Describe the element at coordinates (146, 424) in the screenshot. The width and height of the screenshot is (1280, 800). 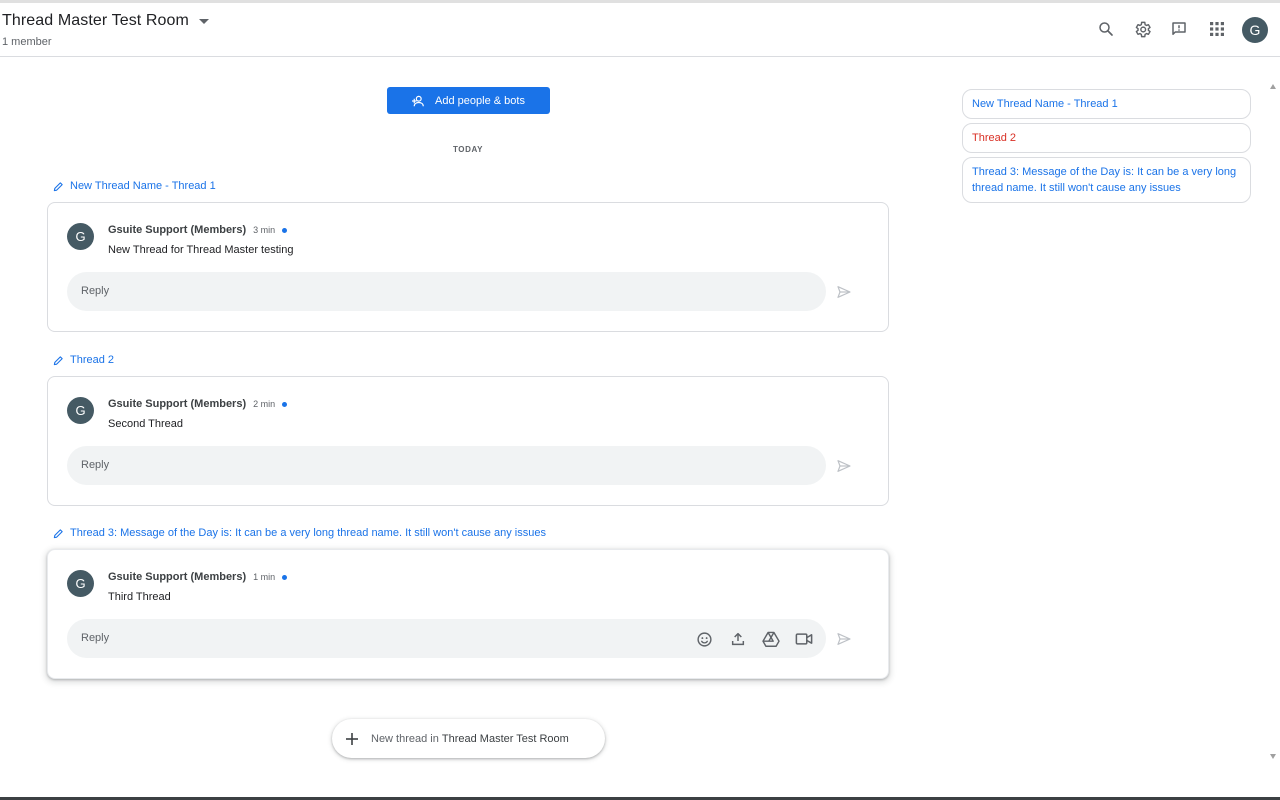
I see `message-text: Second Thread` at that location.